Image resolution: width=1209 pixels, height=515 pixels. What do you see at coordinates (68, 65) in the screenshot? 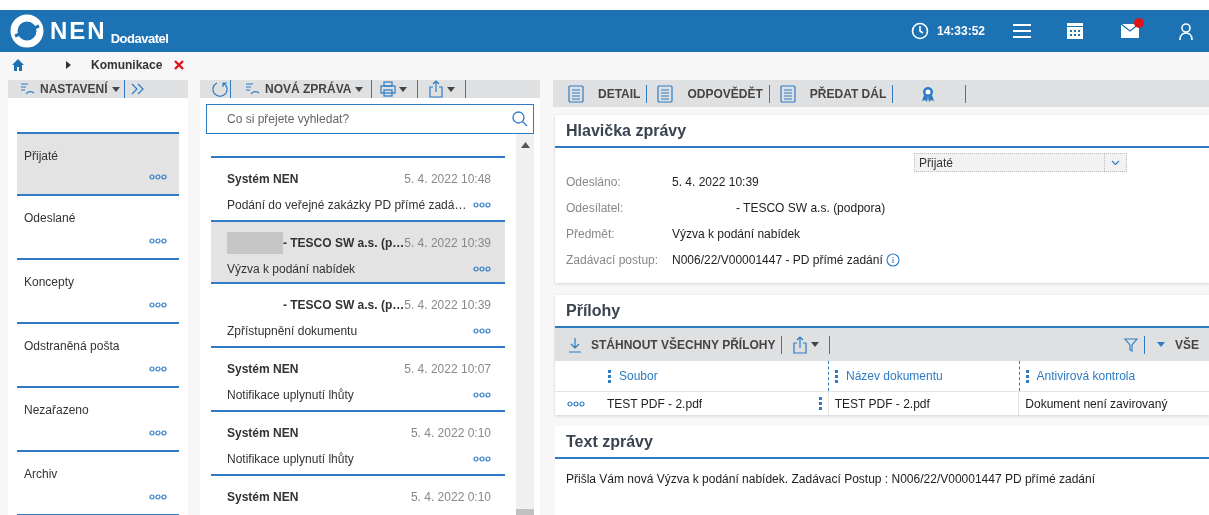
I see `chevron-right-icon` at bounding box center [68, 65].